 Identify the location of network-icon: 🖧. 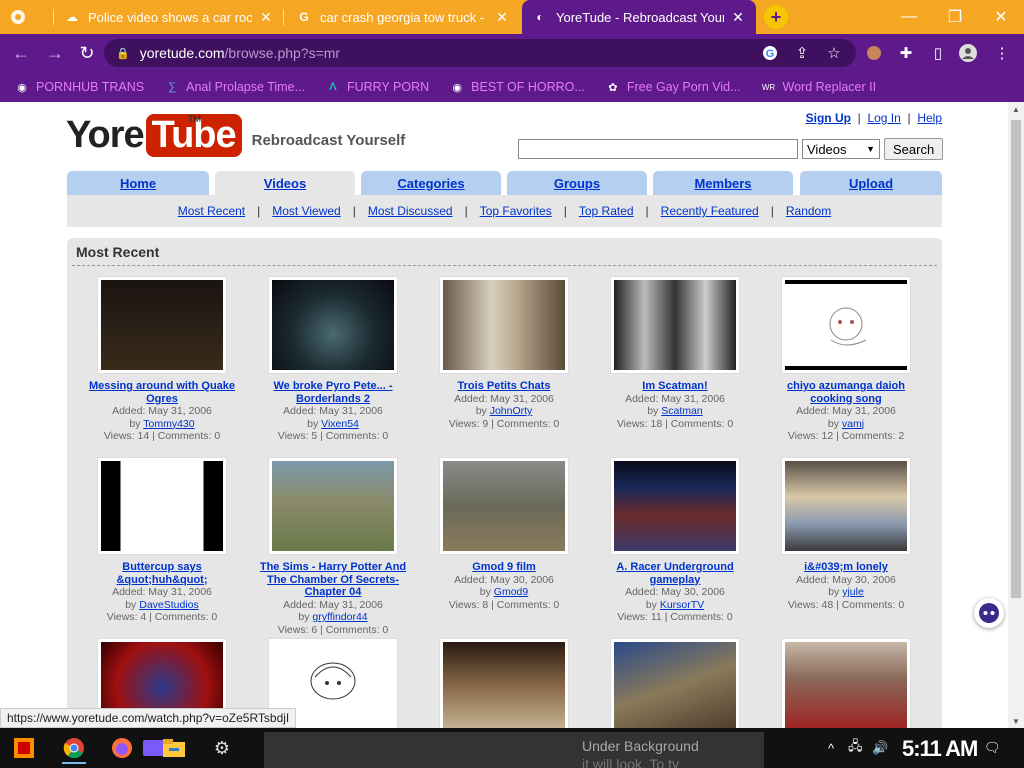
(855, 748).